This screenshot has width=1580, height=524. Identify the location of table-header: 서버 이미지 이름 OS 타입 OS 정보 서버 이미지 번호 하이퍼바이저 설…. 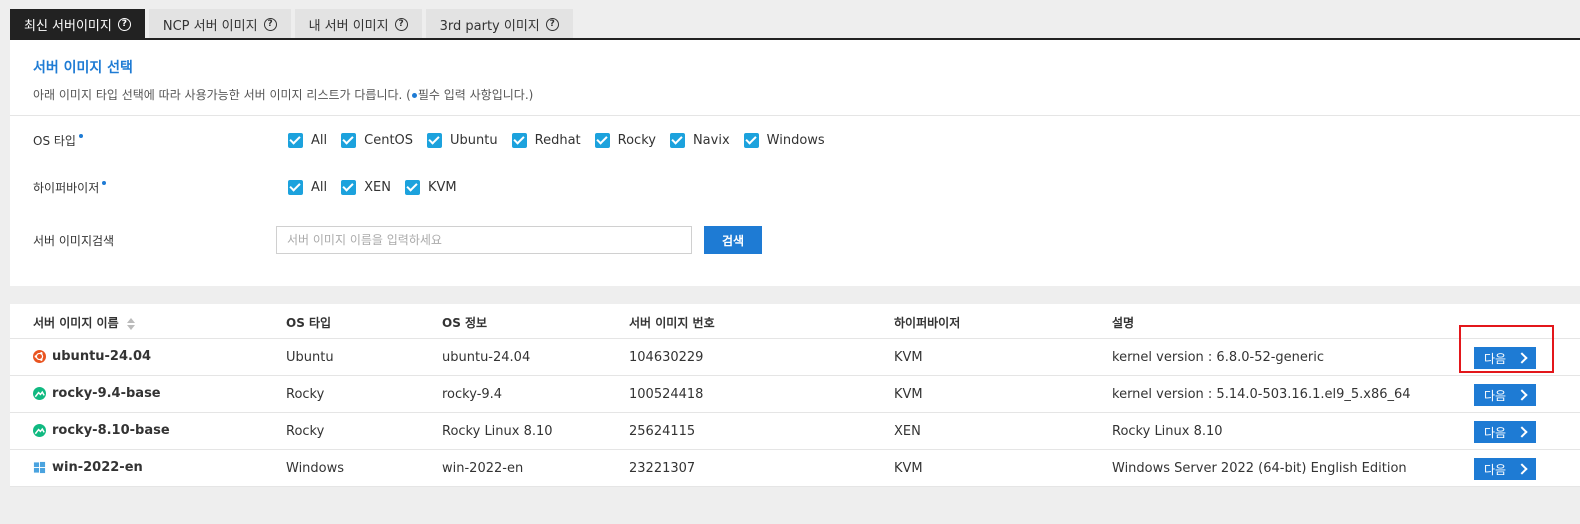
(795, 321).